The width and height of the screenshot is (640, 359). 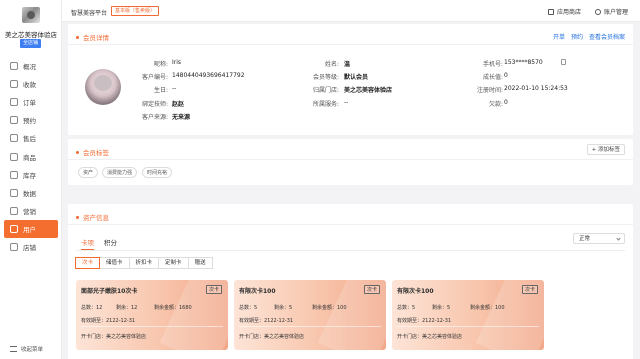 What do you see at coordinates (177, 62) in the screenshot?
I see `field-value: Iris` at bounding box center [177, 62].